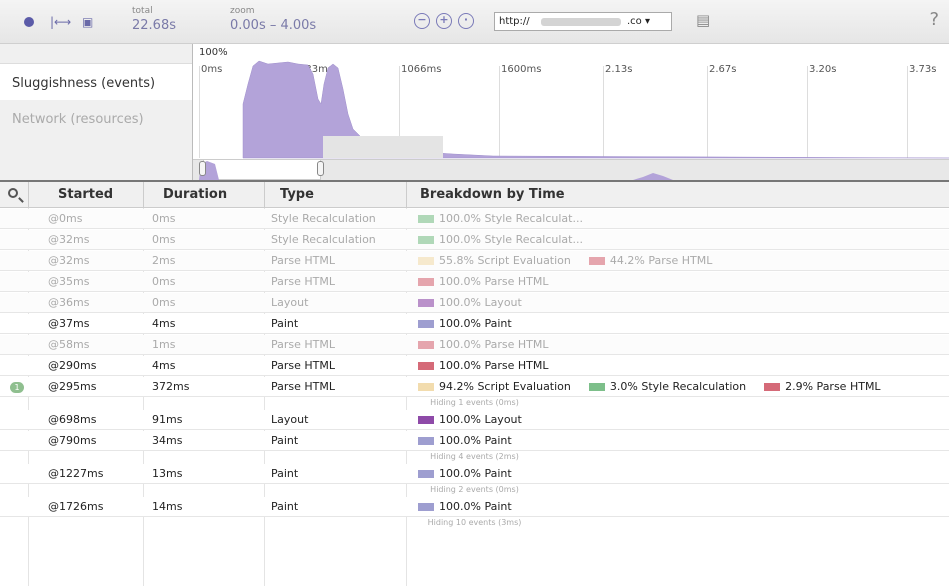 The width and height of the screenshot is (949, 586). Describe the element at coordinates (494, 281) in the screenshot. I see `breakdown-text: 100.0% Parse HTML` at that location.